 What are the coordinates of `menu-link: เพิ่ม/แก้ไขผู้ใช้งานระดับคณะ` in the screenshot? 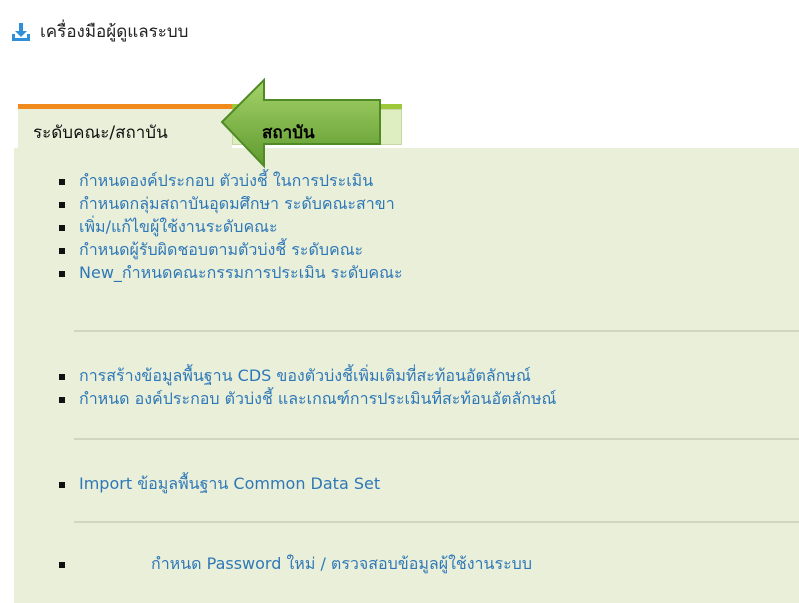 It's located at (178, 227).